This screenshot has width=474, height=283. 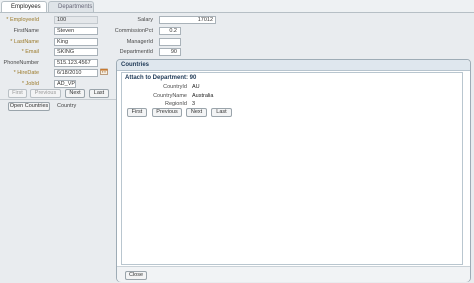 I want to click on section-divider, so click(x=58, y=99).